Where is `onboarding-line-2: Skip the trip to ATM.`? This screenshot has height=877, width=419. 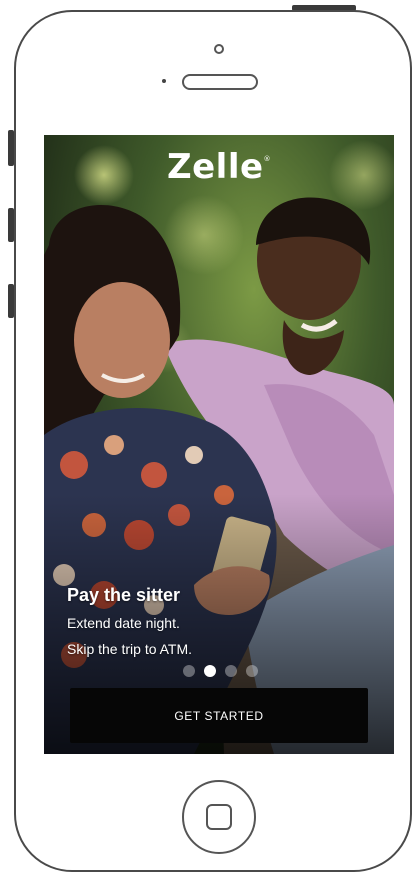 onboarding-line-2: Skip the trip to ATM. is located at coordinates (130, 649).